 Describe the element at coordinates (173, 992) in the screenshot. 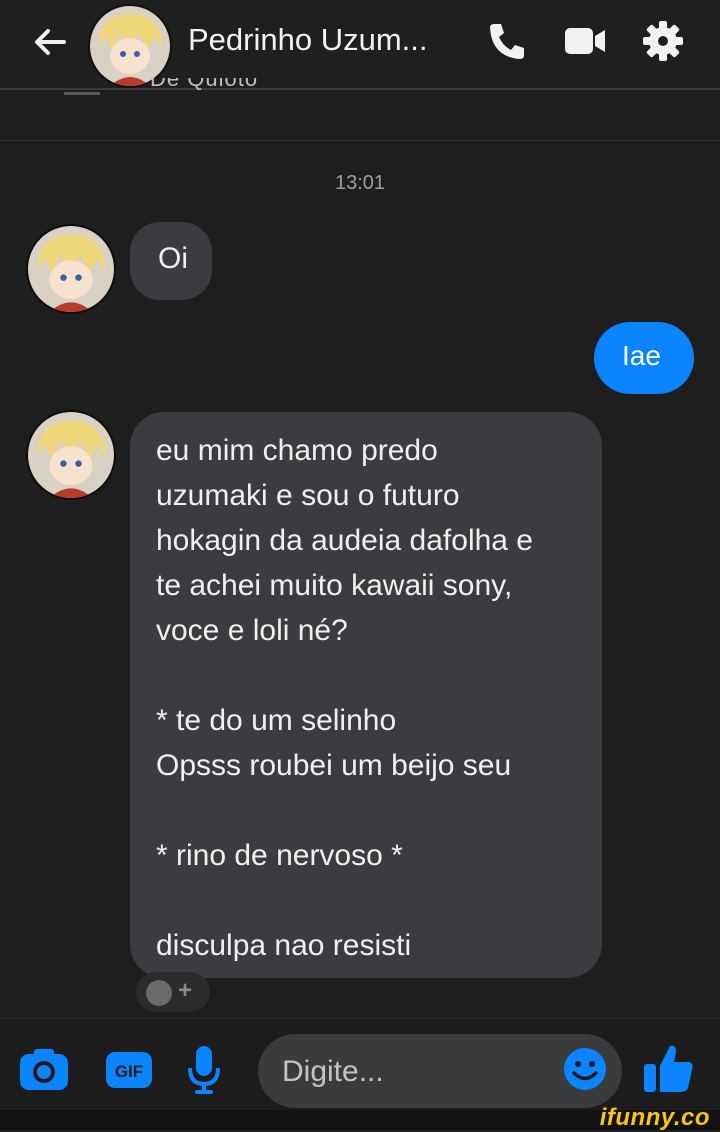

I see `add-reaction-button: +` at that location.